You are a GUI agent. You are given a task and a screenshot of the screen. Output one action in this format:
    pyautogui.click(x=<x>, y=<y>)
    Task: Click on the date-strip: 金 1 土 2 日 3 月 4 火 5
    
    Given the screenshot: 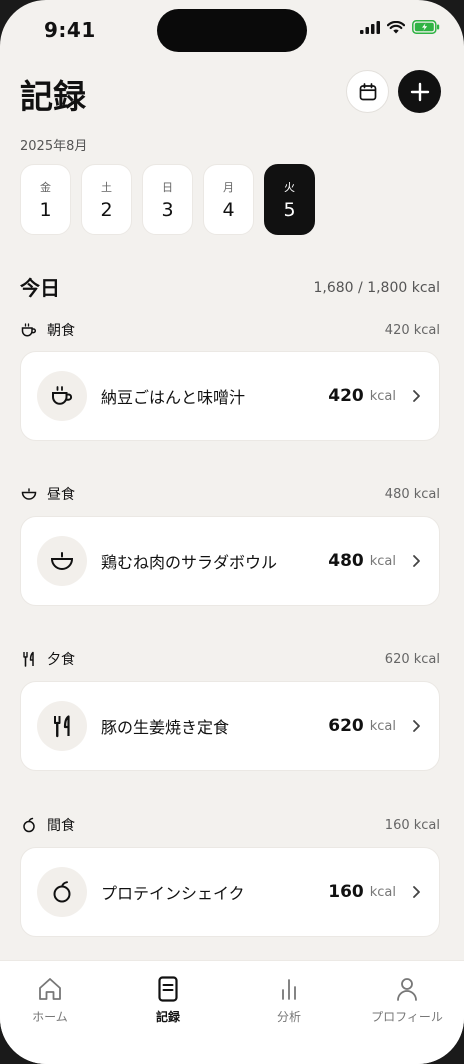 What is the action you would take?
    pyautogui.click(x=167, y=199)
    